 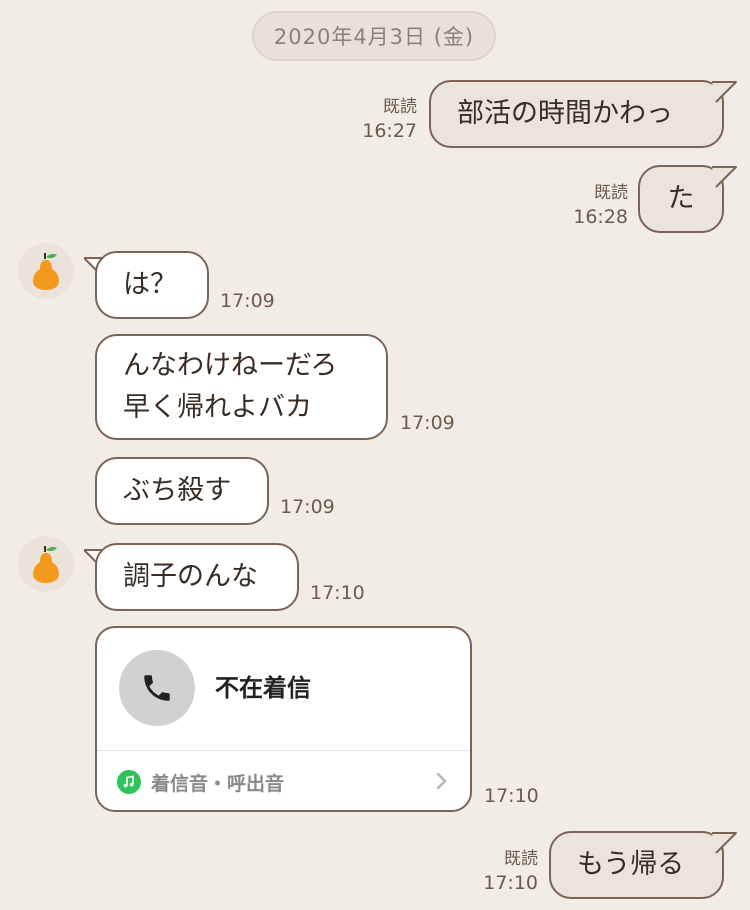 What do you see at coordinates (263, 688) in the screenshot?
I see `missed-call-title: 不在着信` at bounding box center [263, 688].